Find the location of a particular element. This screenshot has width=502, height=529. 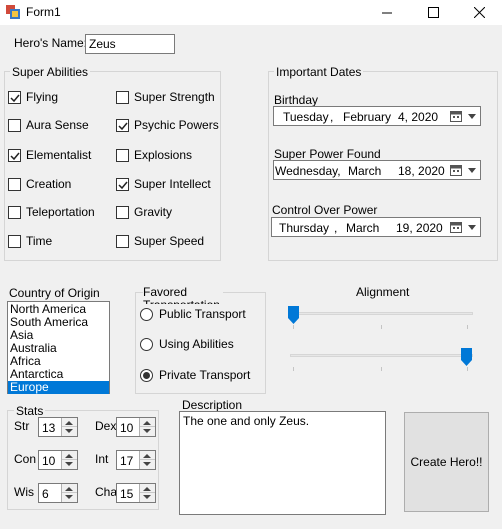

ability-label: Super Intellect is located at coordinates (172, 184).